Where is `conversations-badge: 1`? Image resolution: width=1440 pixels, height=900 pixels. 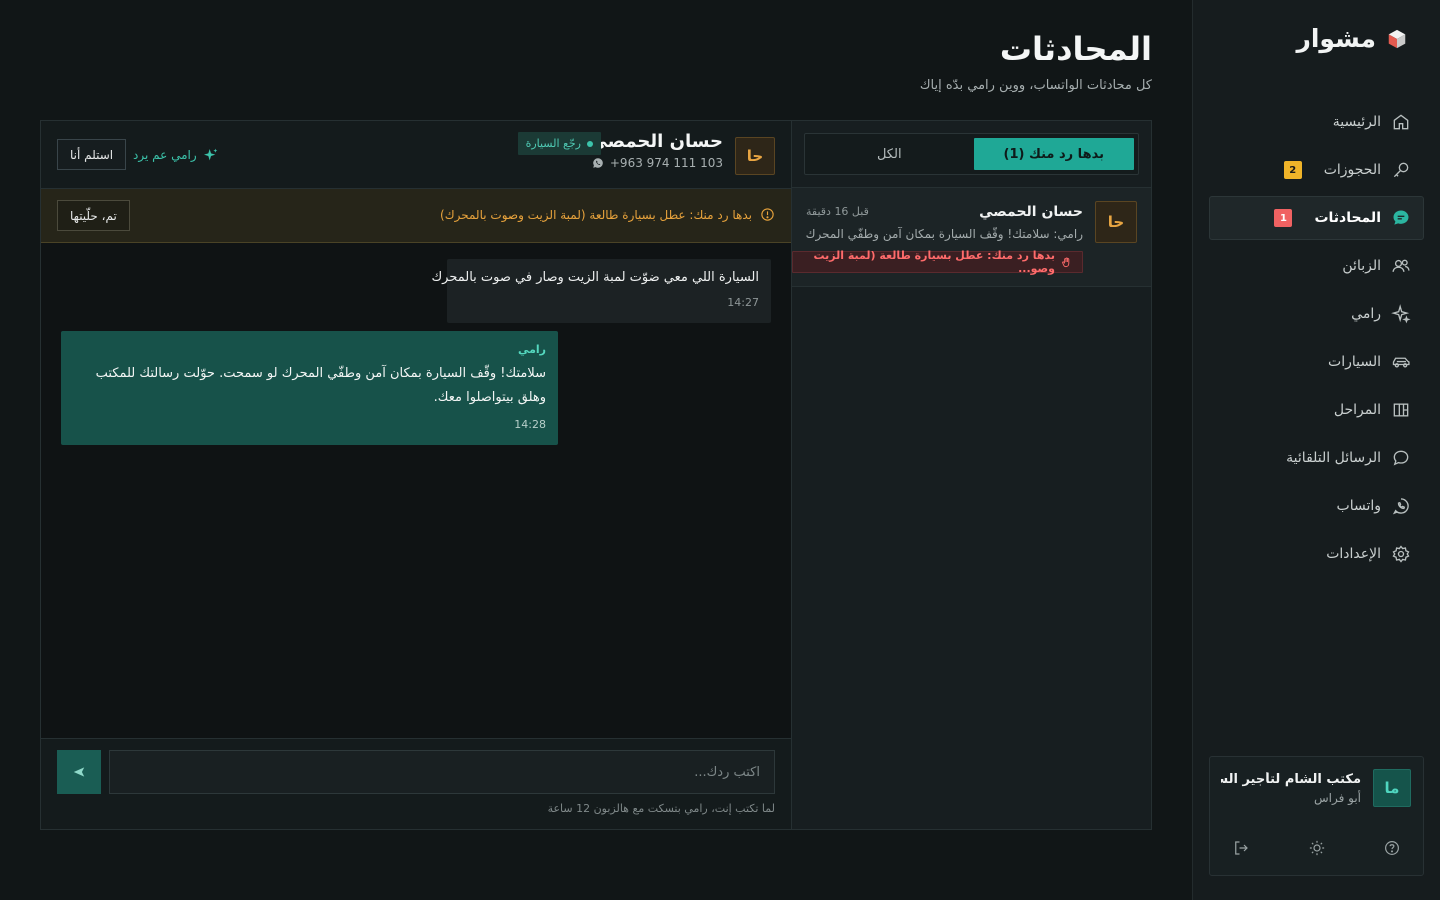 conversations-badge: 1 is located at coordinates (1283, 218).